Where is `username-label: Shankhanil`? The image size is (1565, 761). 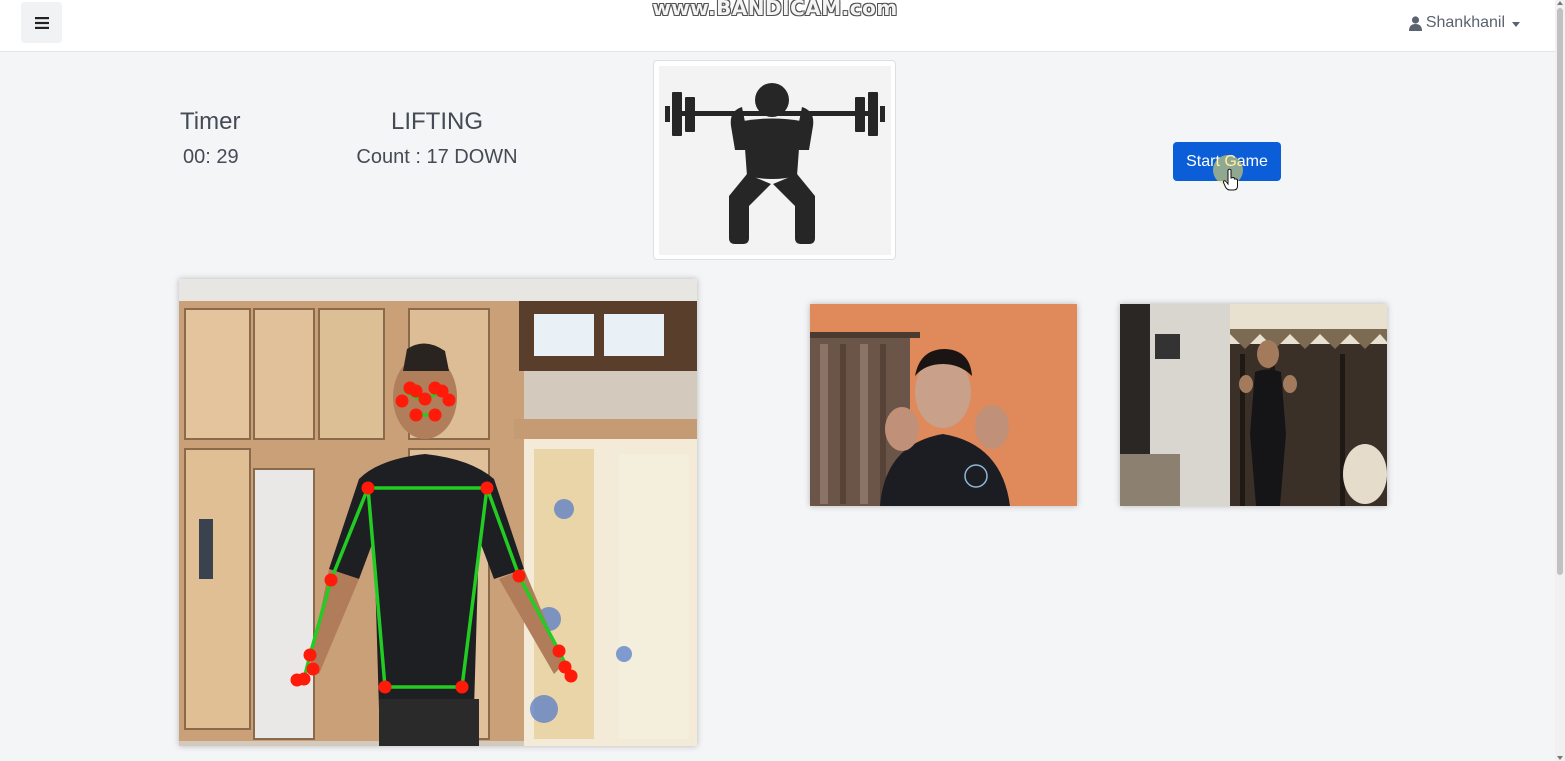 username-label: Shankhanil is located at coordinates (1465, 22).